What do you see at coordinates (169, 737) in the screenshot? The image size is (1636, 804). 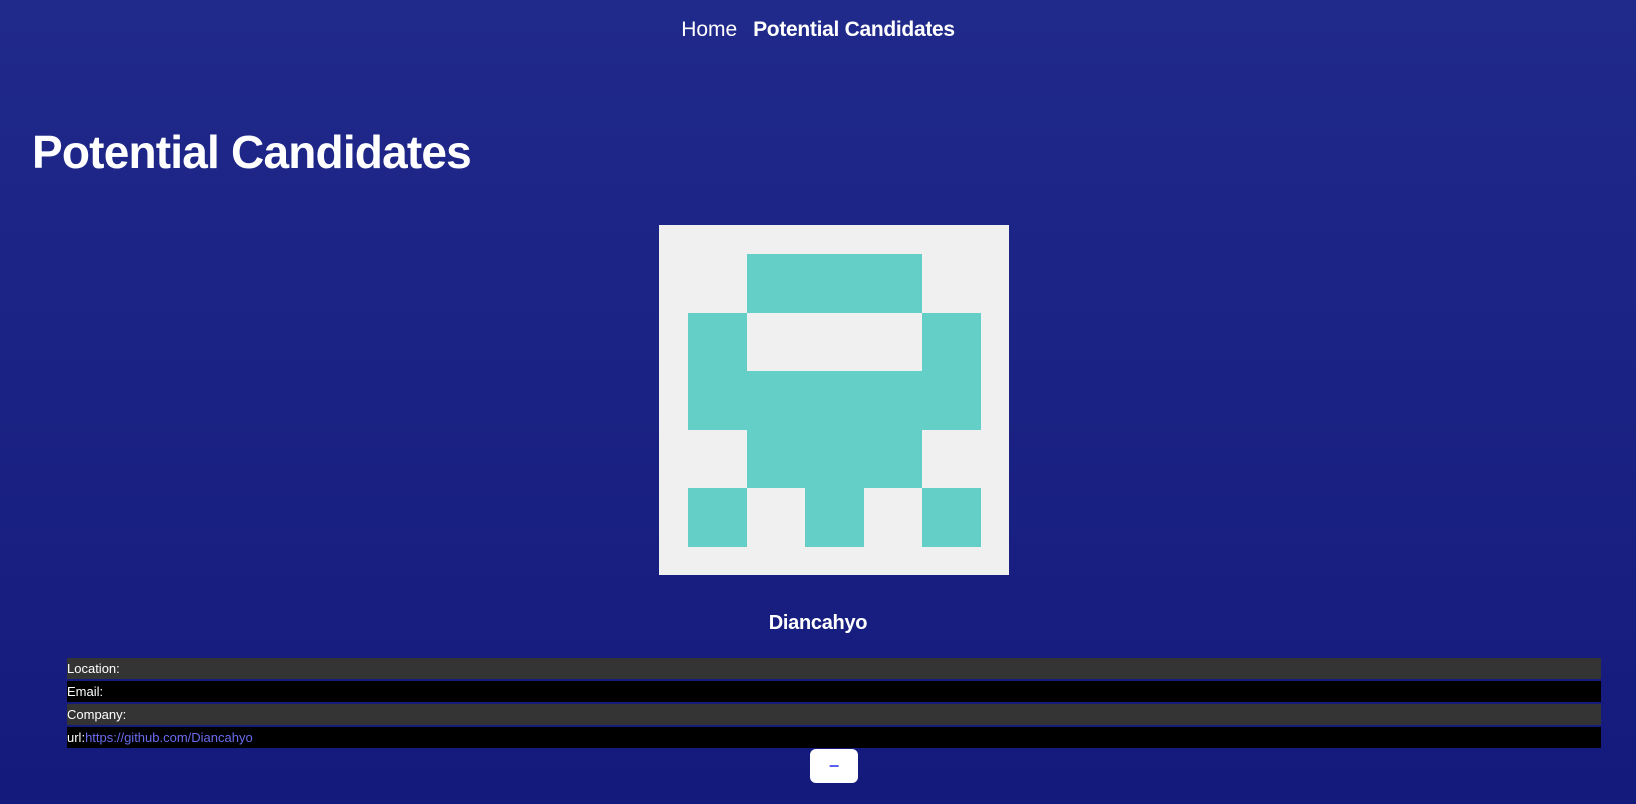 I see `profile-url-link: https://github.com/Diancahyo` at bounding box center [169, 737].